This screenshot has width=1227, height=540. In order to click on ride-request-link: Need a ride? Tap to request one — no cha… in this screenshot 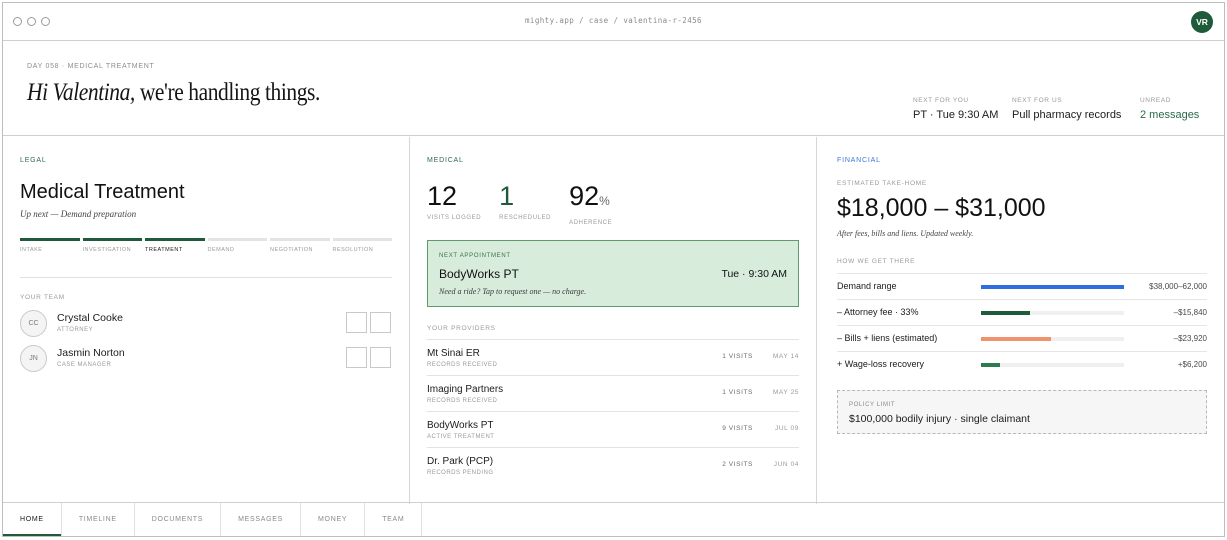, I will do `click(512, 291)`.